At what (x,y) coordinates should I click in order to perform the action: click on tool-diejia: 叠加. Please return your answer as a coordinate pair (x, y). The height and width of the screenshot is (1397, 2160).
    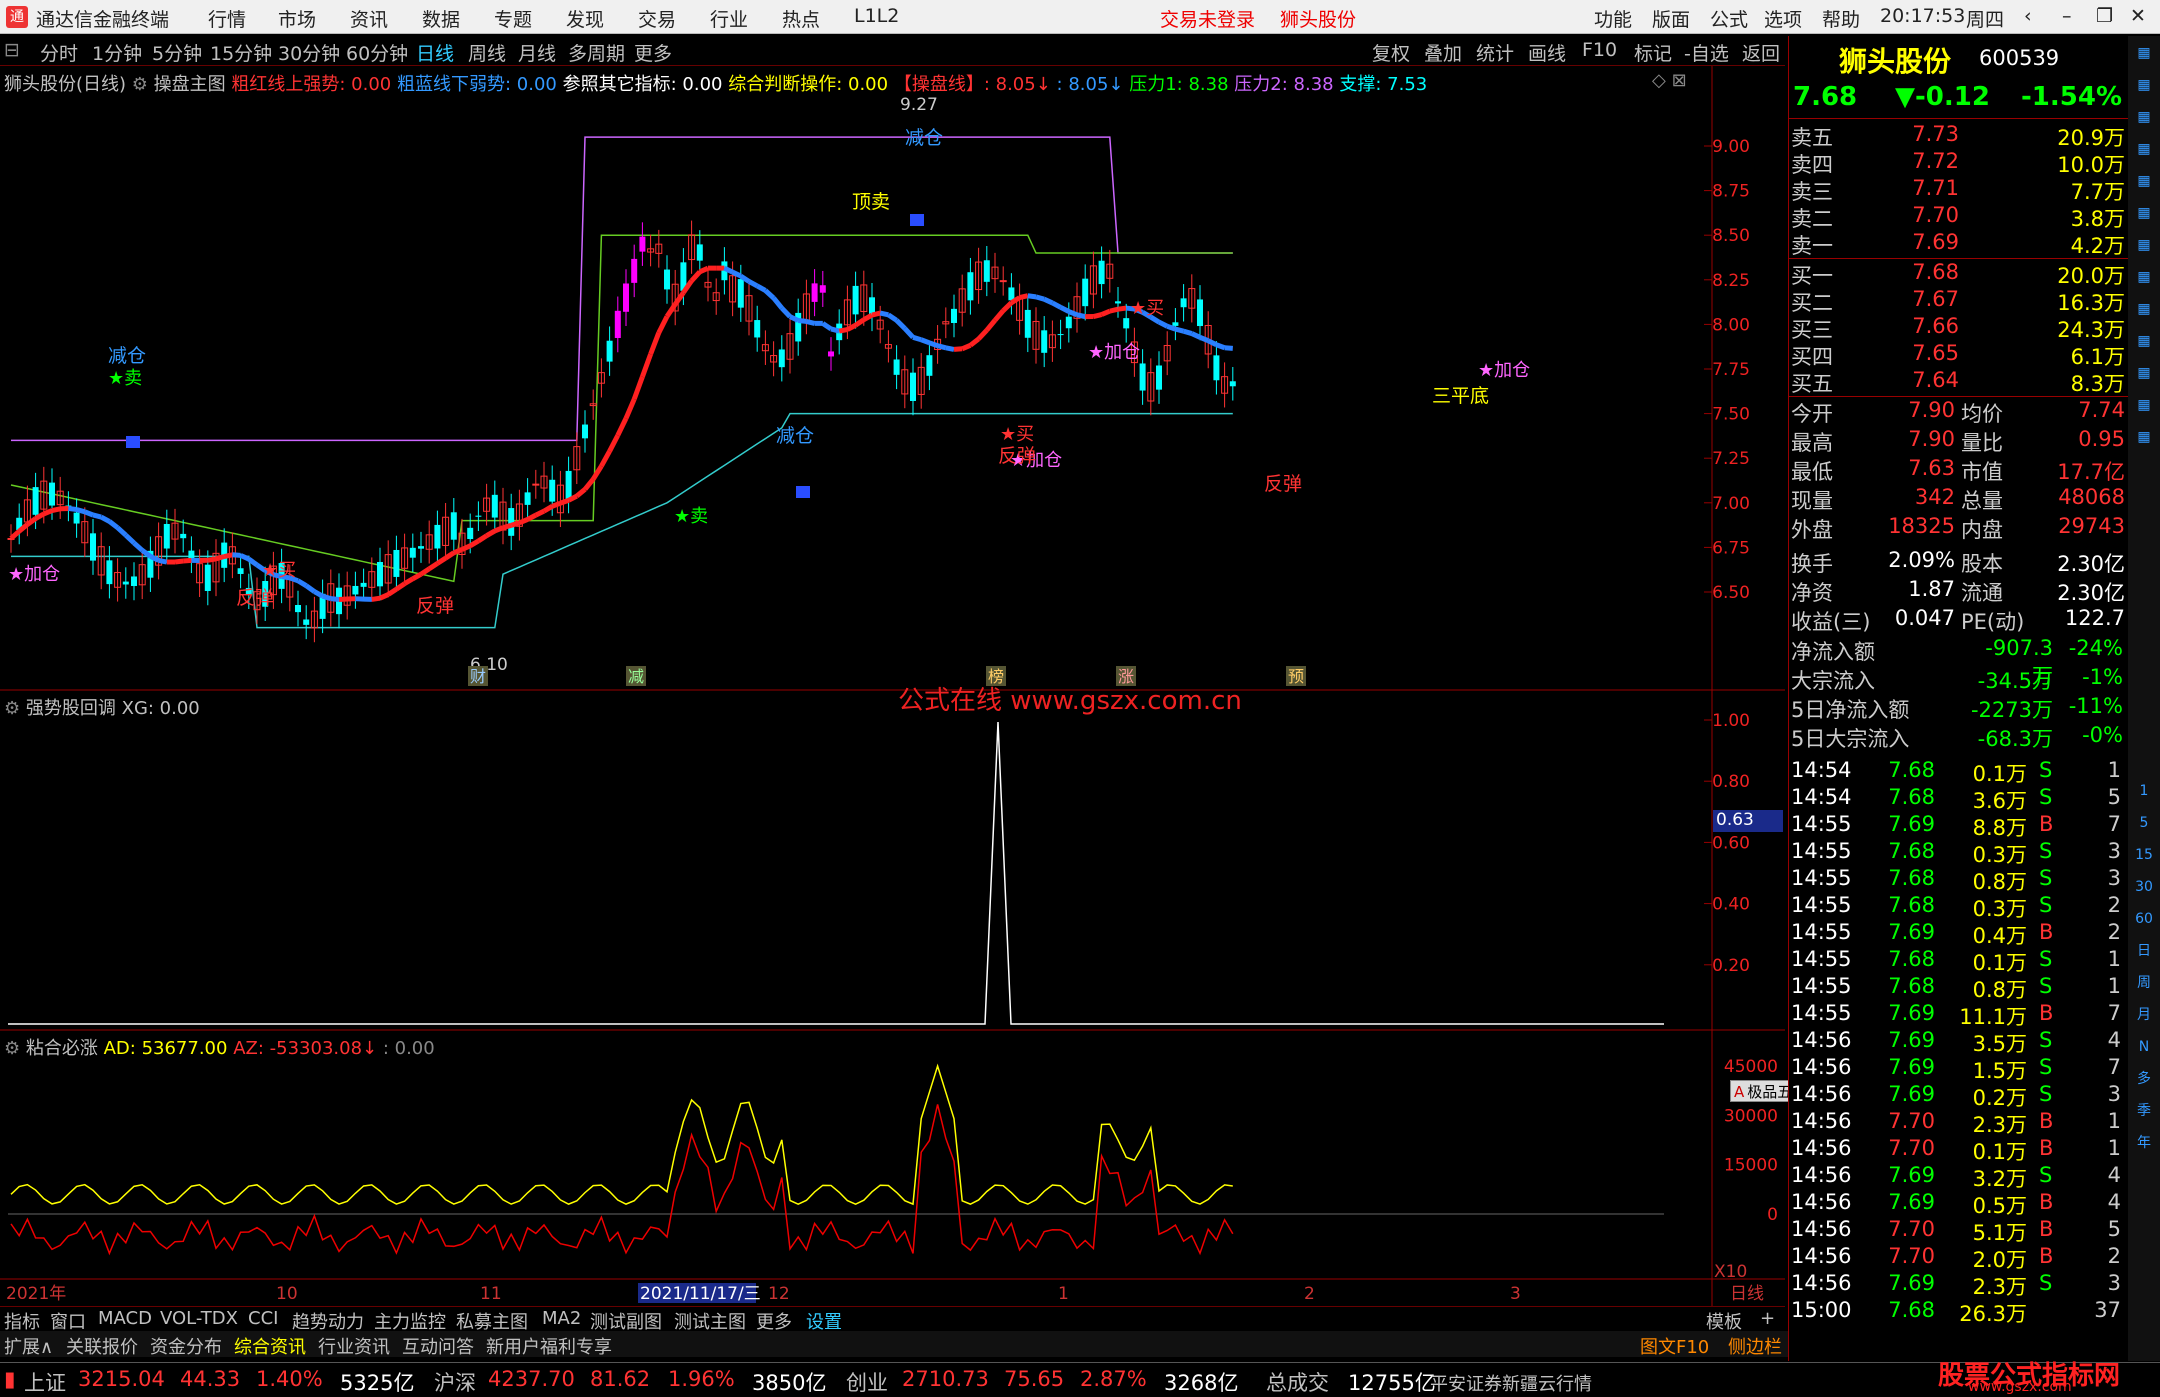
    Looking at the image, I should click on (1443, 52).